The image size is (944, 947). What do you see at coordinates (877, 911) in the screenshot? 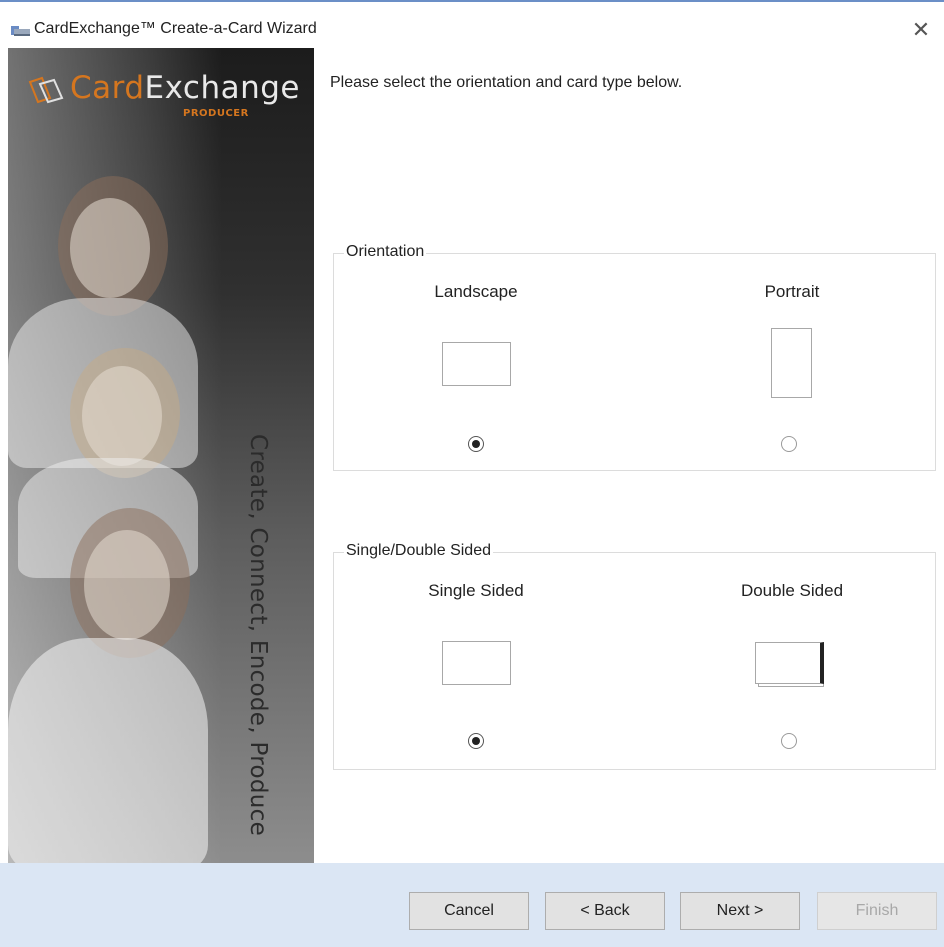
I see `finish-button: Finish` at bounding box center [877, 911].